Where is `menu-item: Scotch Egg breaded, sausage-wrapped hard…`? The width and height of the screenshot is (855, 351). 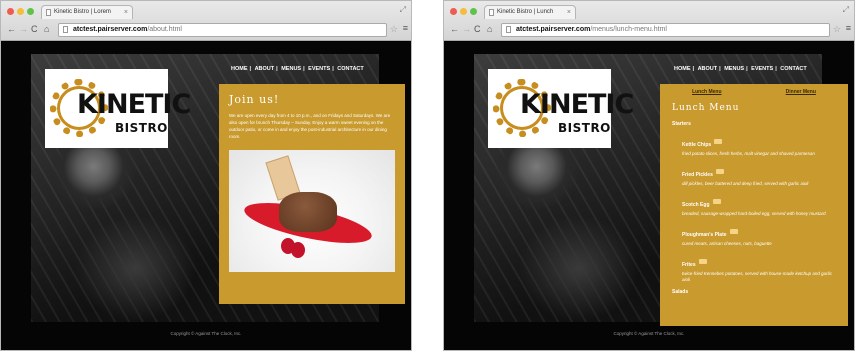 menu-item: Scotch Egg breaded, sausage-wrapped hard… is located at coordinates (765, 205).